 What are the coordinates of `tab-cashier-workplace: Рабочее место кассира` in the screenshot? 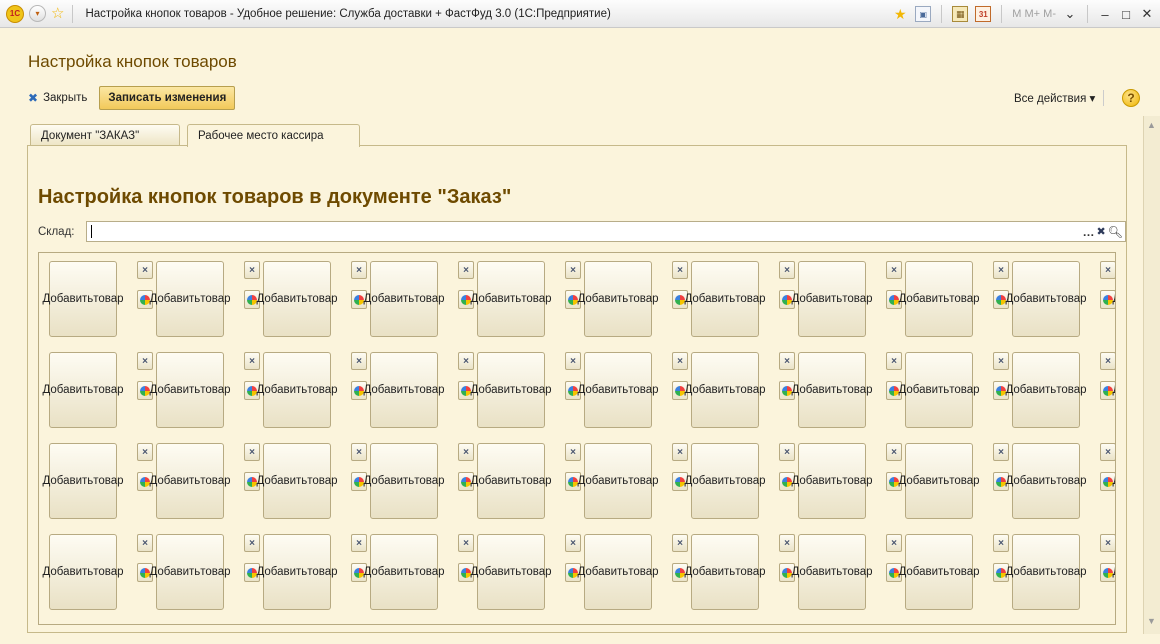 It's located at (273, 135).